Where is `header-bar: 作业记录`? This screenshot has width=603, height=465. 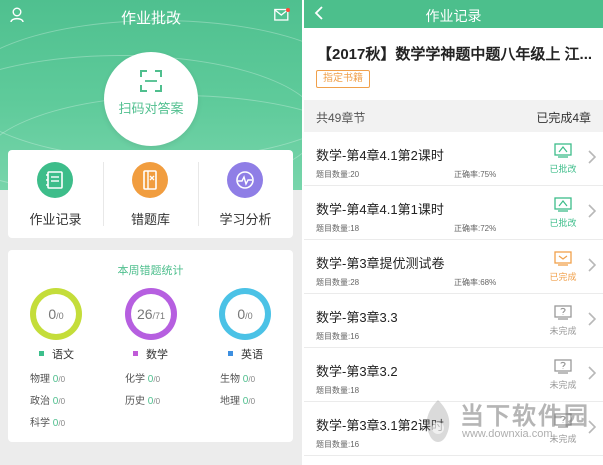
header-bar: 作业记录 is located at coordinates (453, 14).